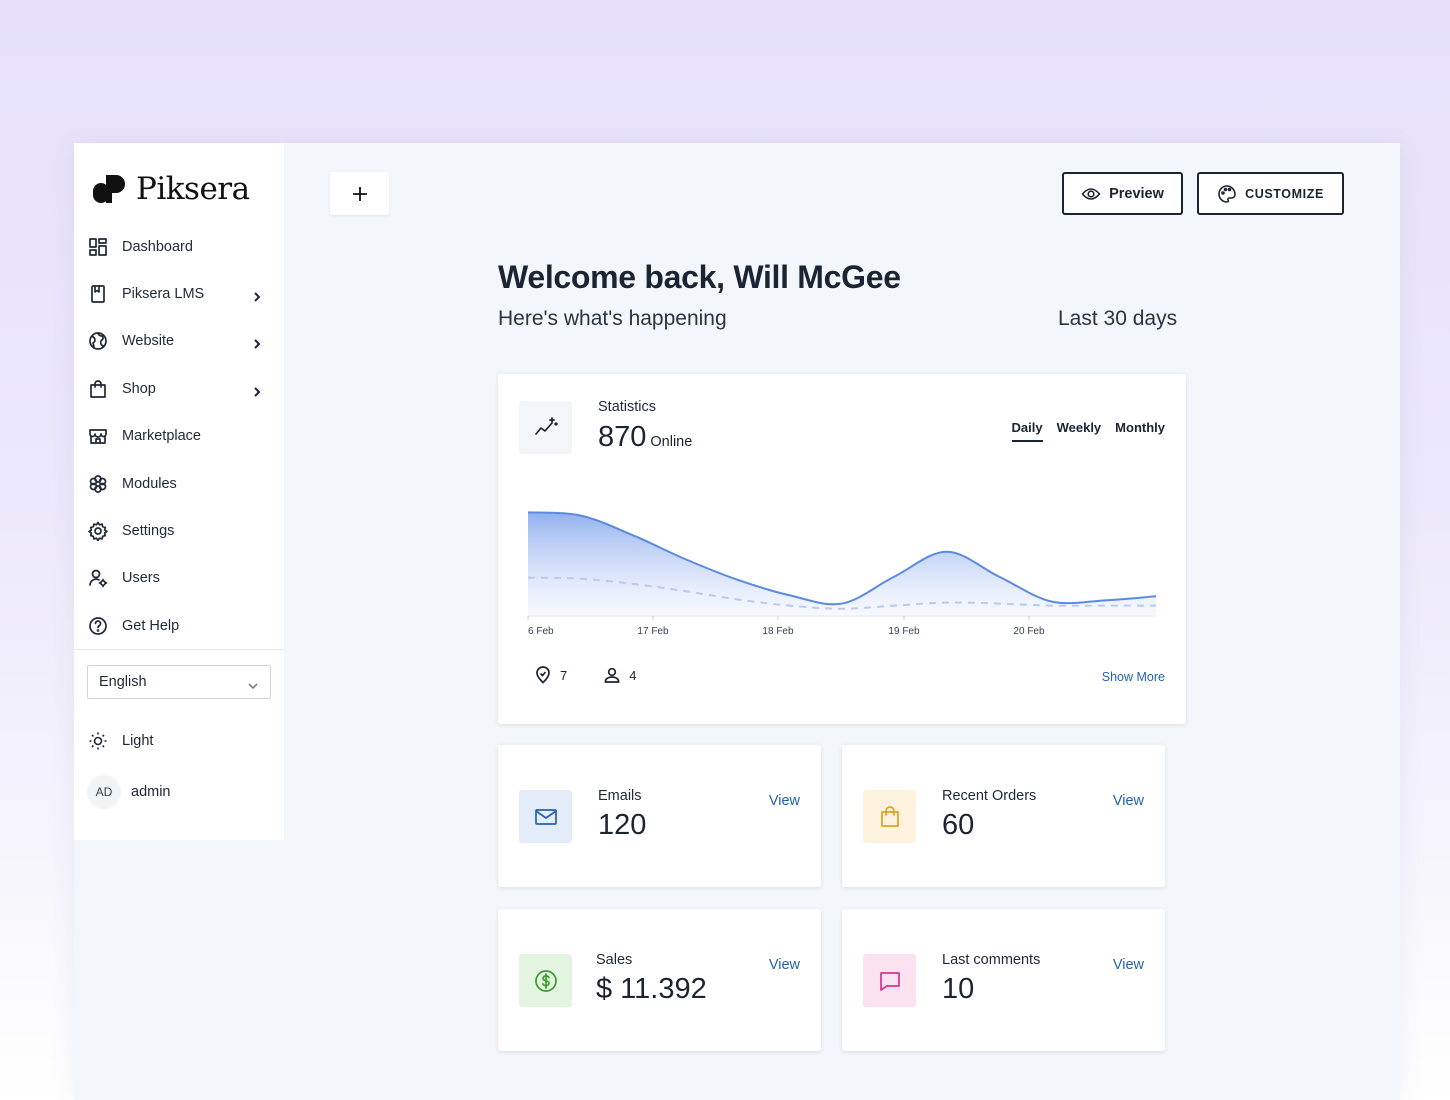 The height and width of the screenshot is (1100, 1450). Describe the element at coordinates (98, 246) in the screenshot. I see `dashboard-icon` at that location.